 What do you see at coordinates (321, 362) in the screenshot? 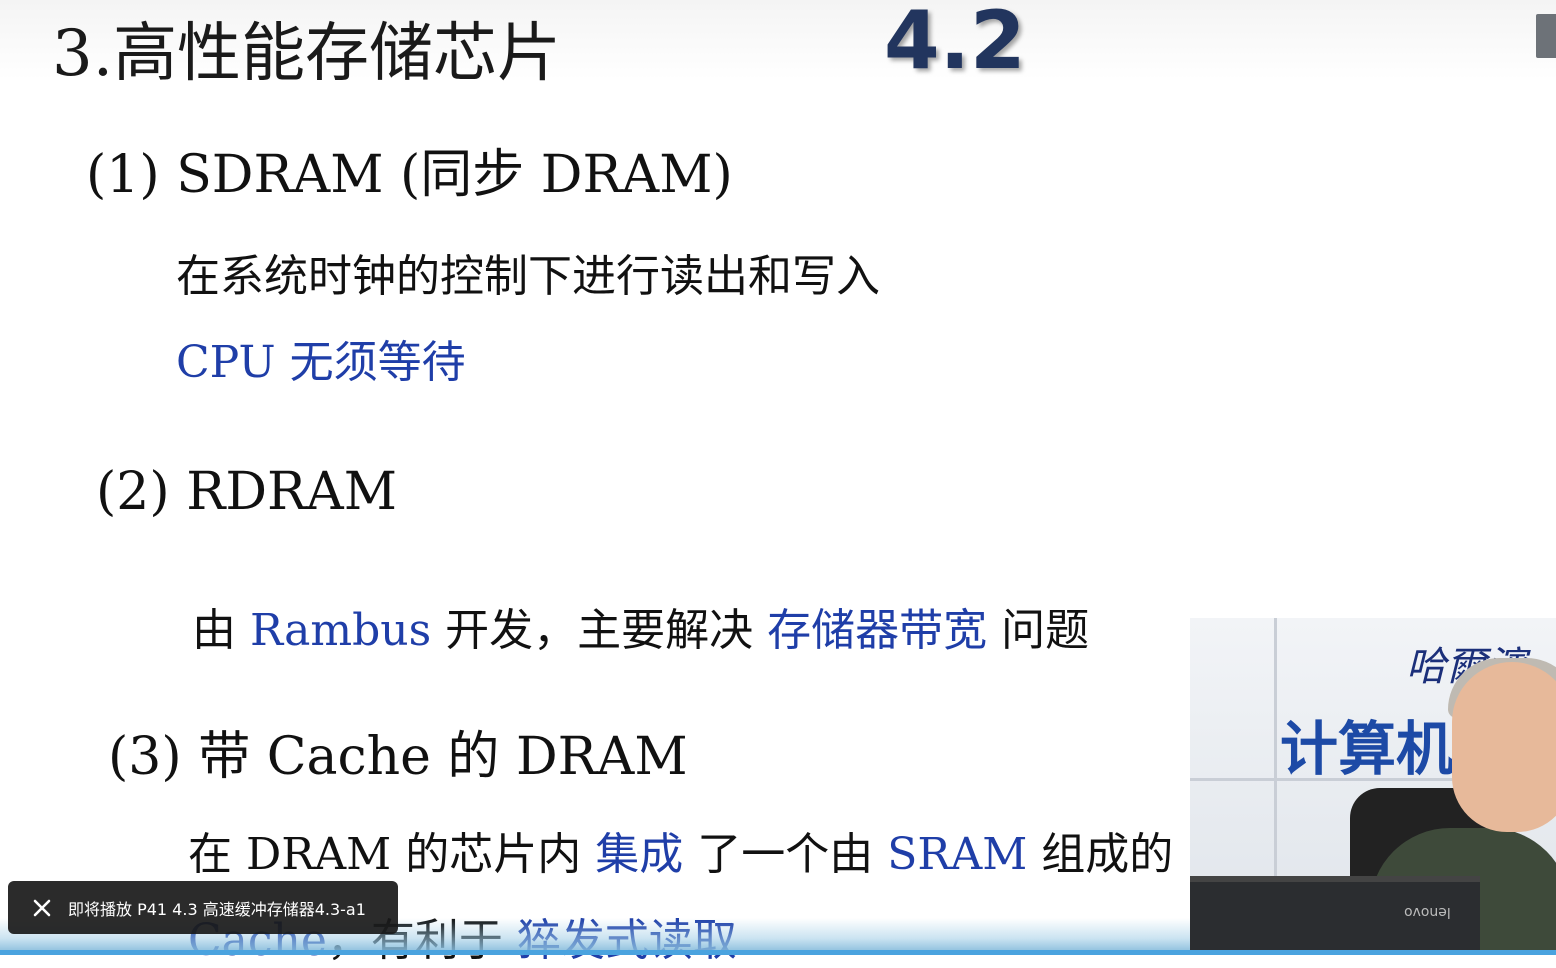
I see `item1-line2: CPU 无须等待` at bounding box center [321, 362].